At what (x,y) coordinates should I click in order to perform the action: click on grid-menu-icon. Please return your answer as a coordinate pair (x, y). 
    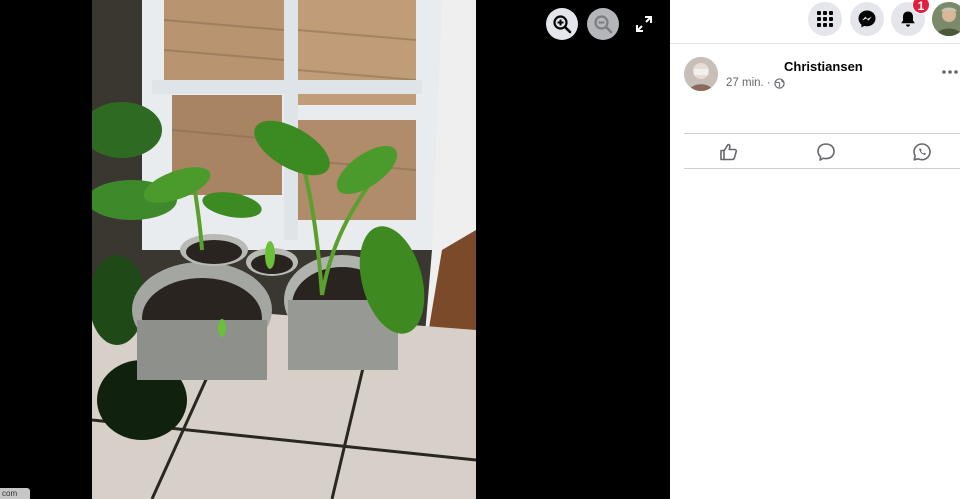
    Looking at the image, I should click on (825, 19).